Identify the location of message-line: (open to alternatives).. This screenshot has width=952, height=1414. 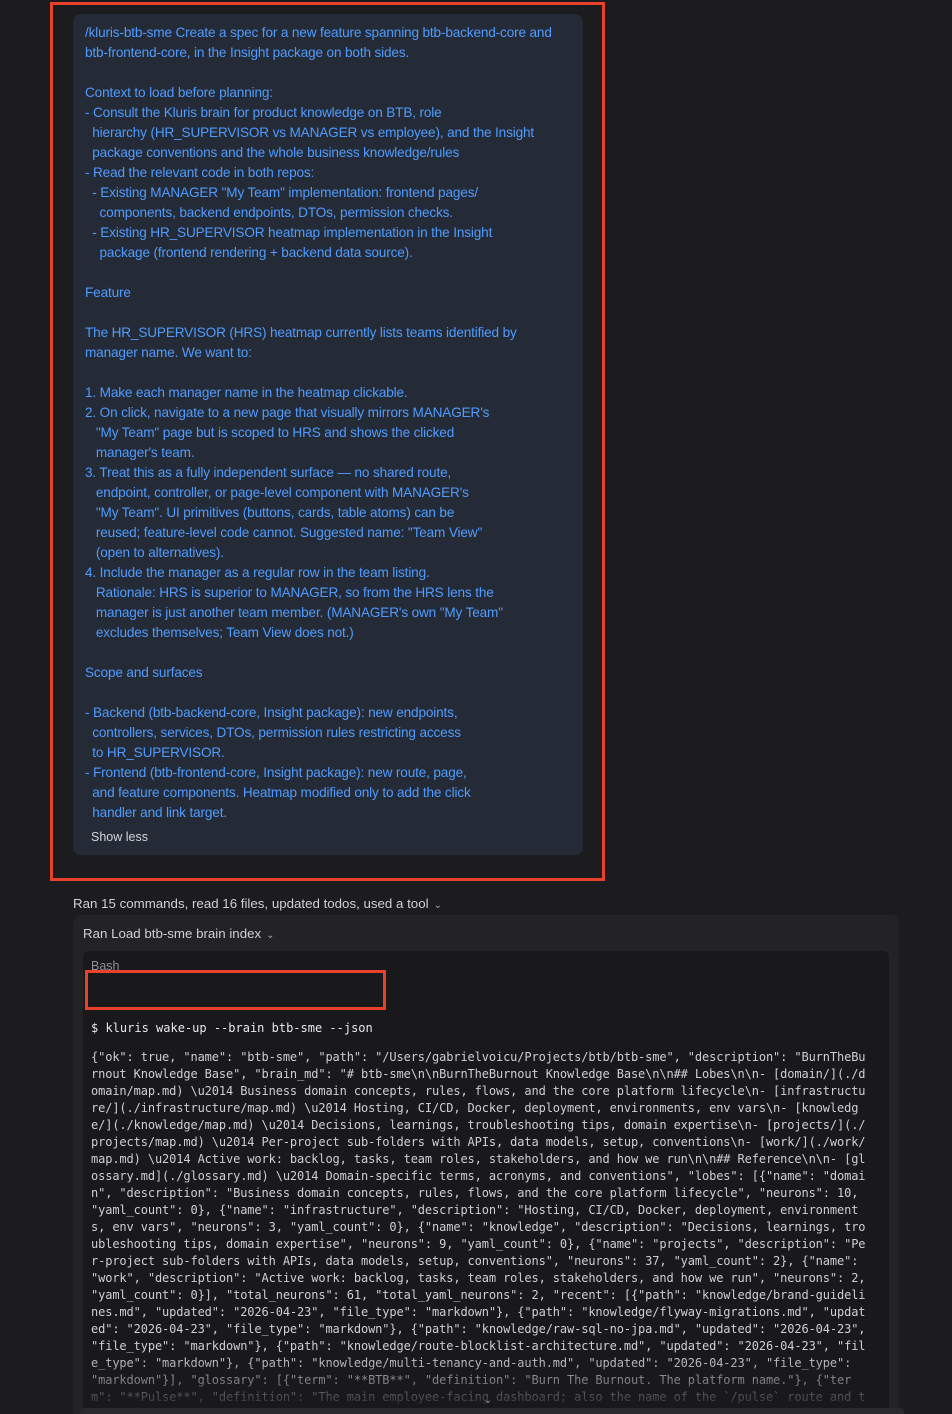
(154, 552).